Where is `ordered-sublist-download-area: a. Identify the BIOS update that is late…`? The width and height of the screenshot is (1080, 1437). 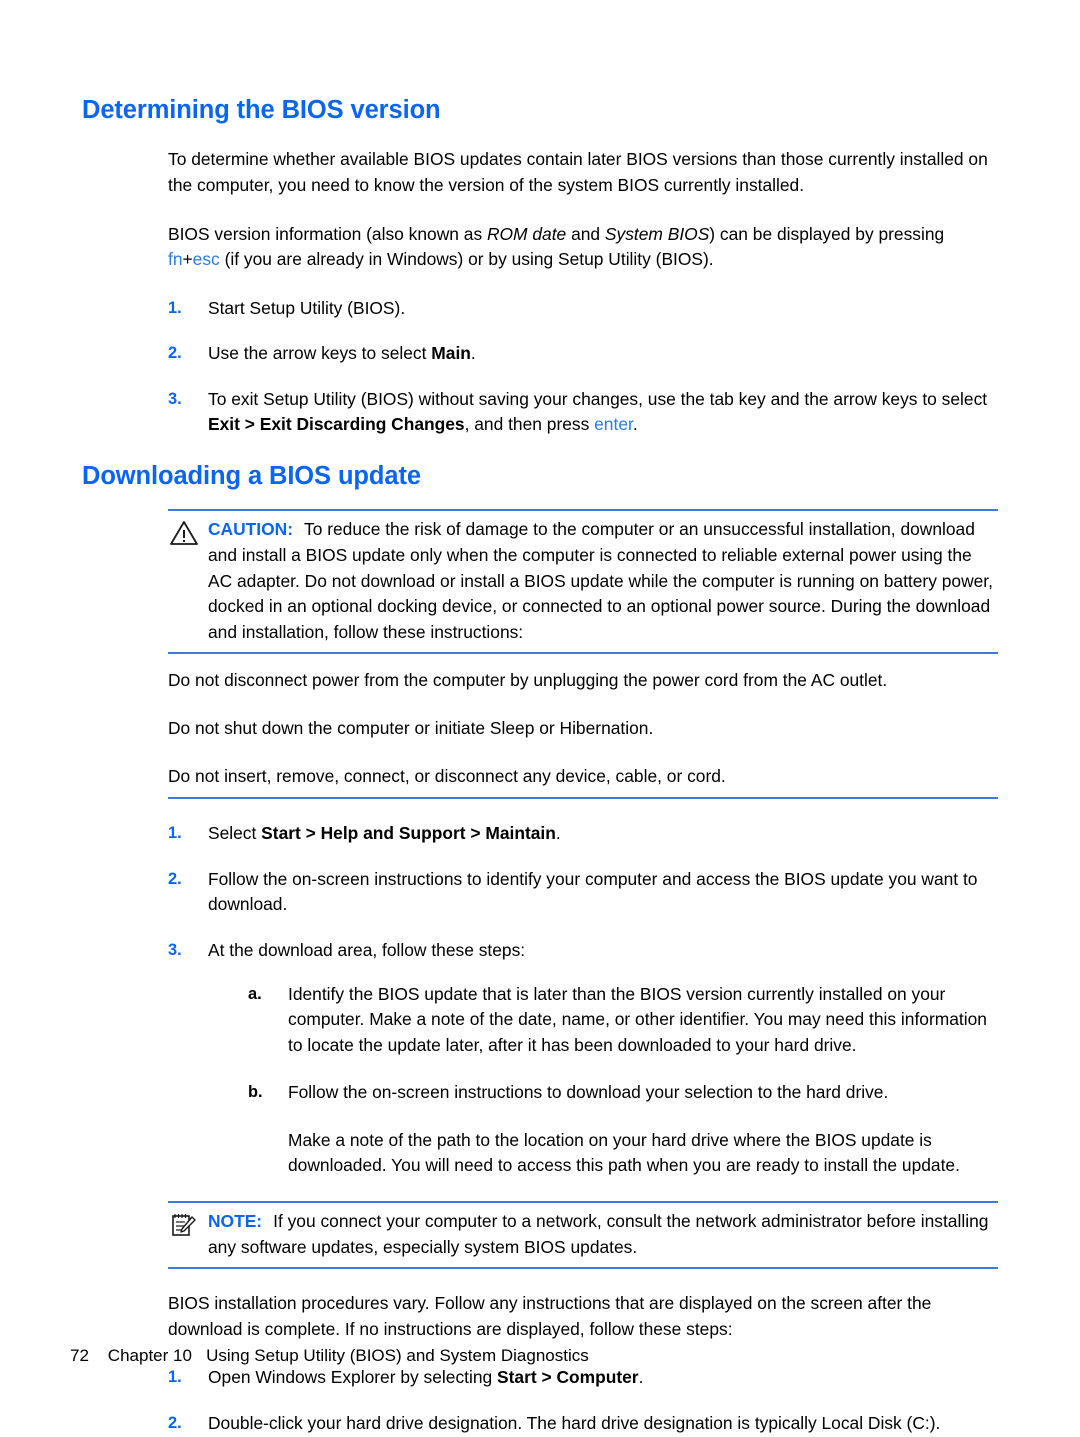 ordered-sublist-download-area: a. Identify the BIOS update that is late… is located at coordinates (623, 1081).